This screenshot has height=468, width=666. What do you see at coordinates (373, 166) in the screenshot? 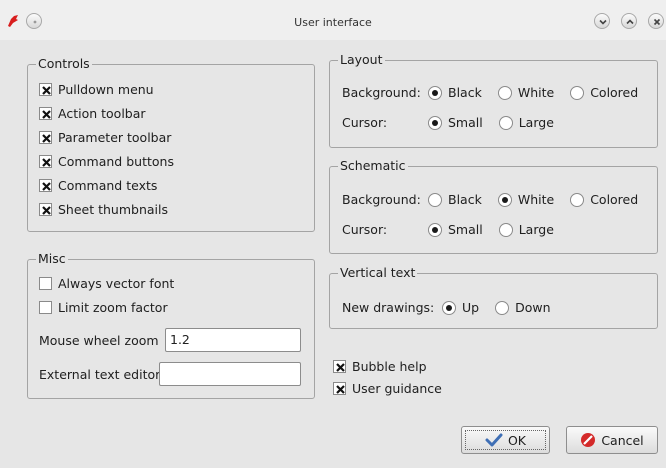
I see `schematic-legend: Schematic` at bounding box center [373, 166].